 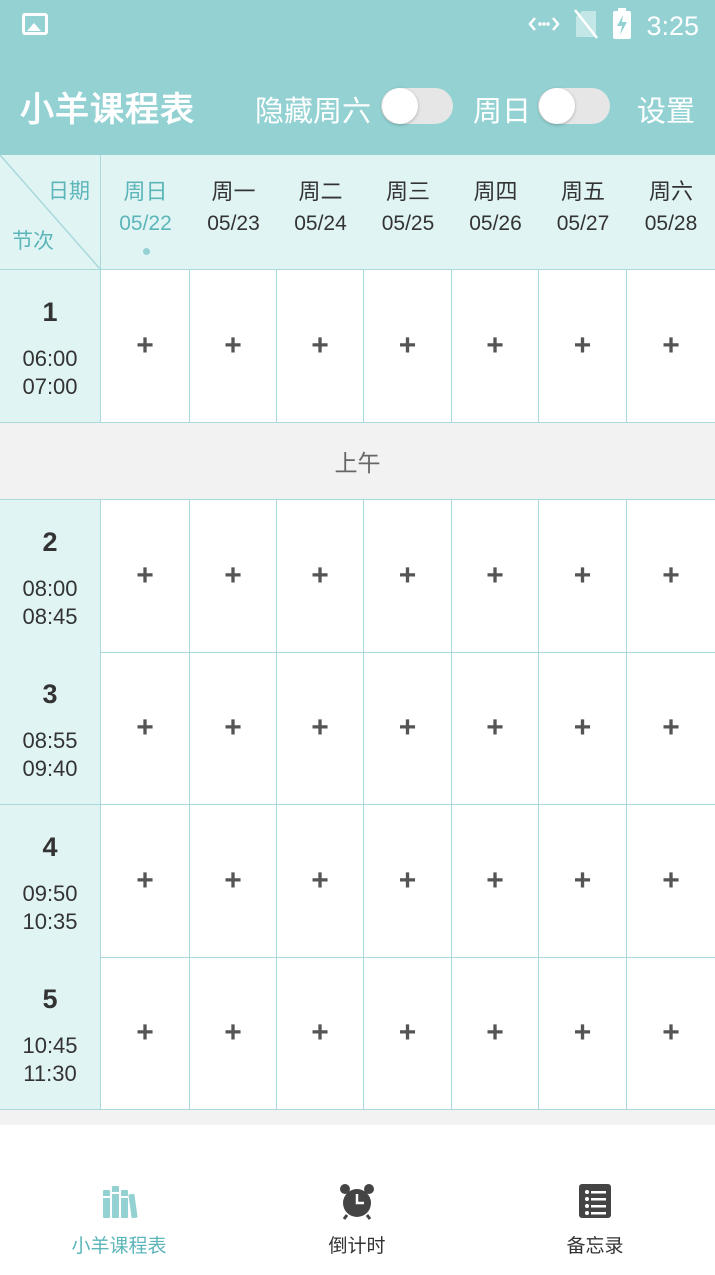 I want to click on period-end: 09:40, so click(x=50, y=768).